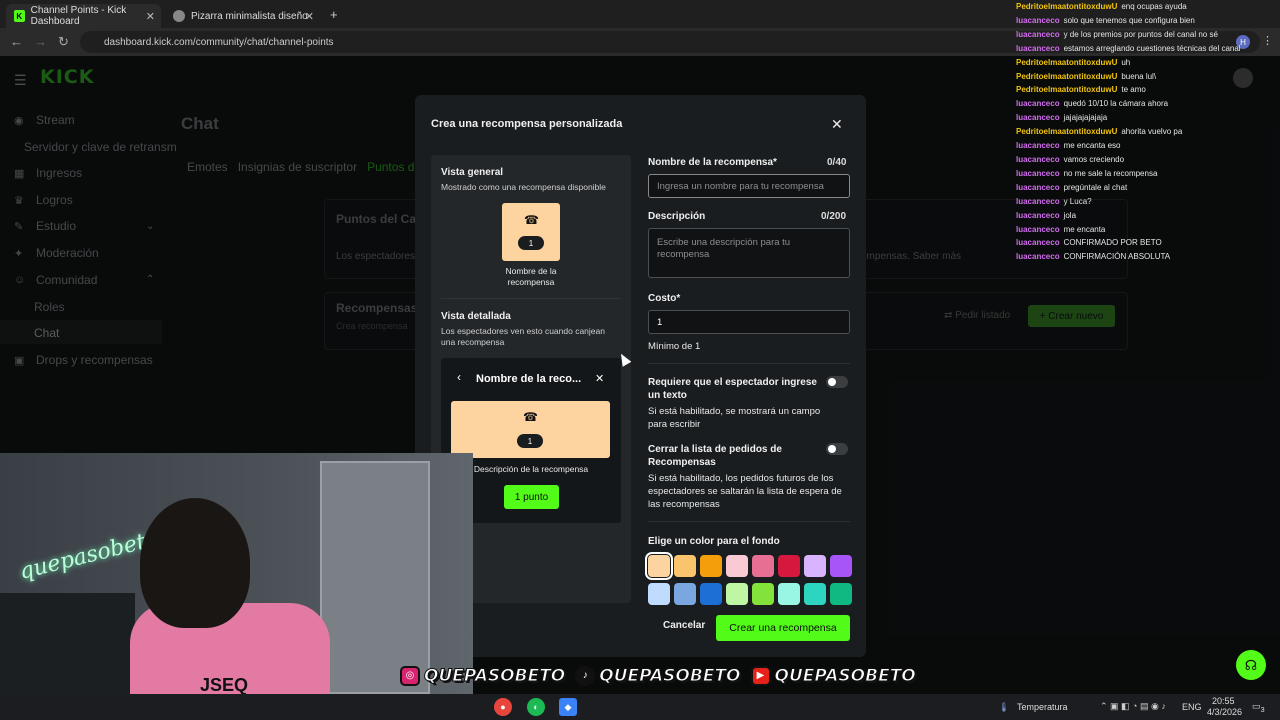 This screenshot has height=720, width=1280. I want to click on chat-text: me encanta, so click(1084, 229).